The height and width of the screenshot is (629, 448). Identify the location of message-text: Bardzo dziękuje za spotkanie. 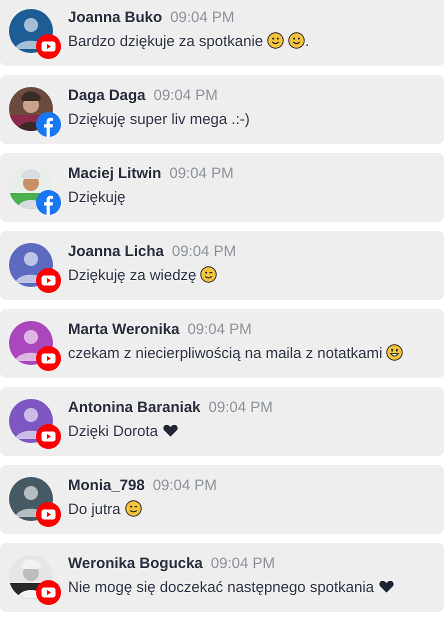
(166, 41).